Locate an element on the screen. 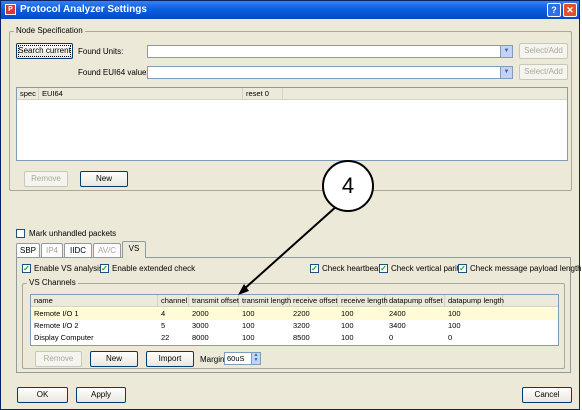  check-message-payload-checkbox: ✓ is located at coordinates (462, 268).